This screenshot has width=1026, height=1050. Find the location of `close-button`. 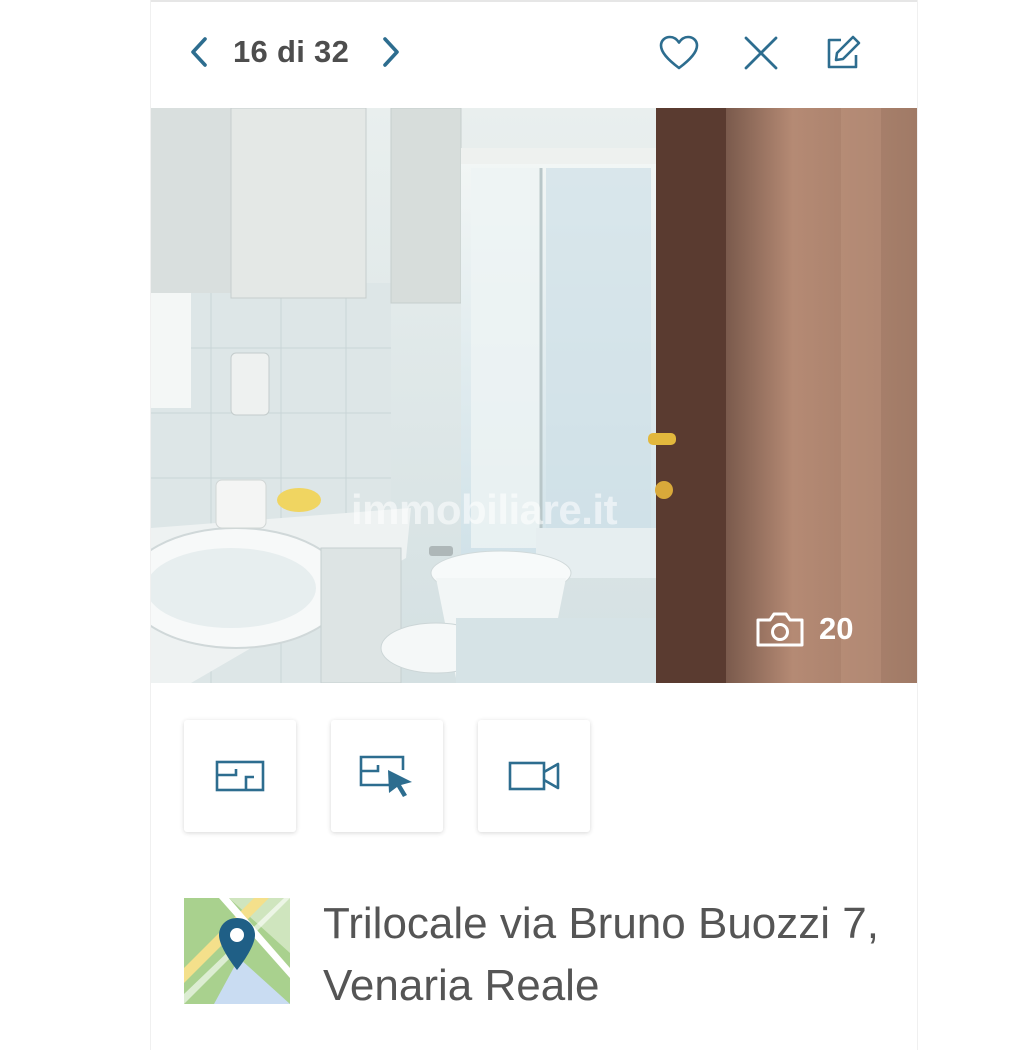

close-button is located at coordinates (761, 53).